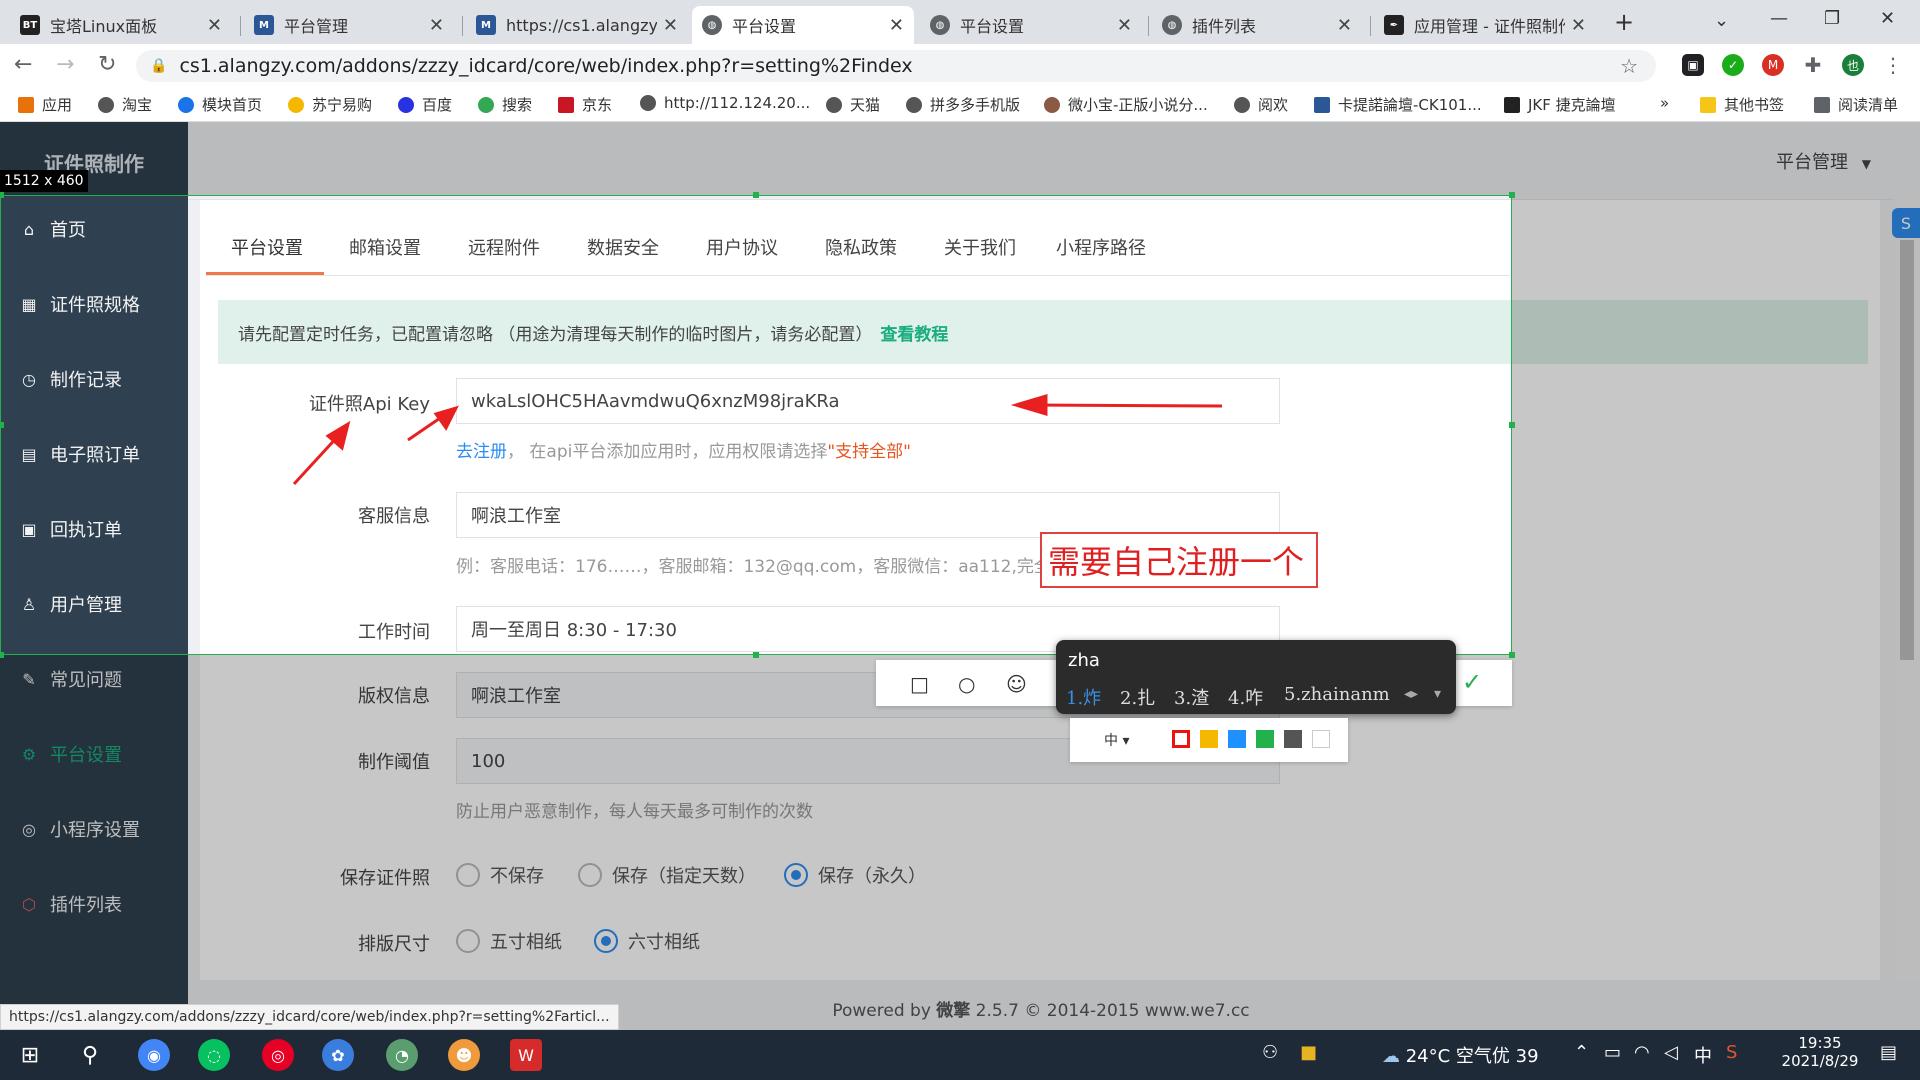  I want to click on color-swatch-green, so click(1265, 739).